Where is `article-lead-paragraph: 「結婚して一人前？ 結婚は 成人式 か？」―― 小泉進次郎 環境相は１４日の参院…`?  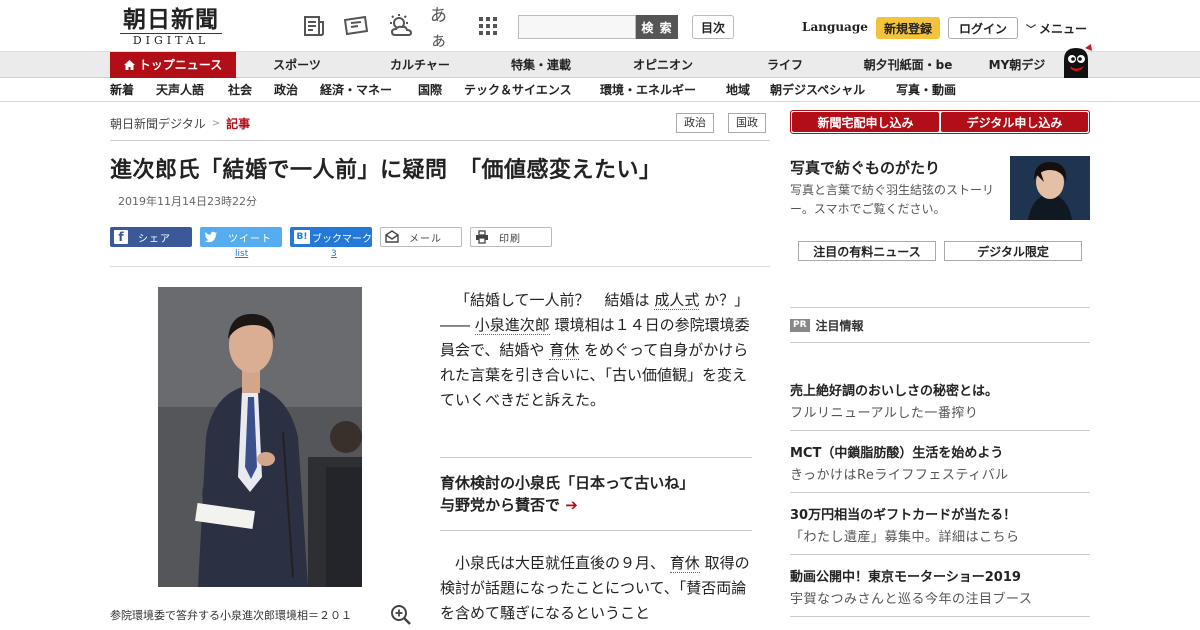 article-lead-paragraph: 「結婚して一人前？ 結婚は 成人式 か？」―― 小泉進次郎 環境相は１４日の参院… is located at coordinates (596, 350).